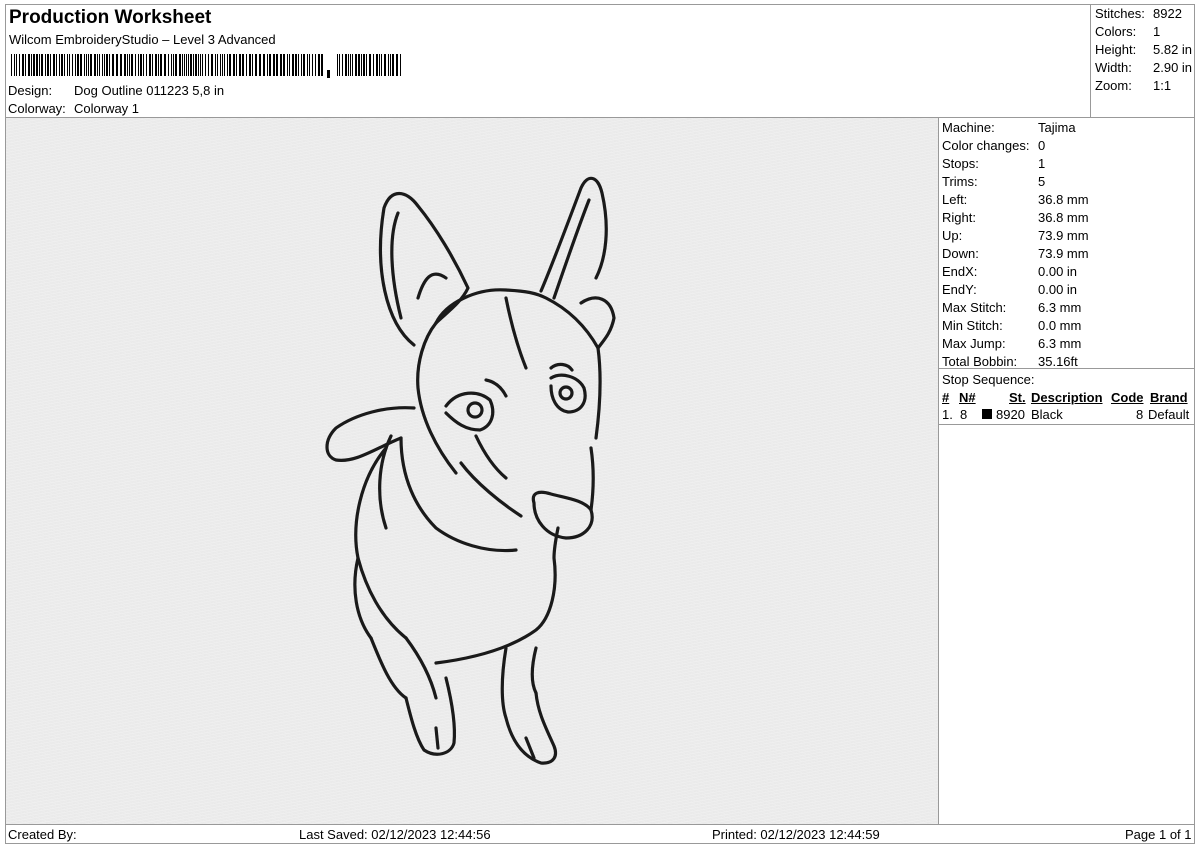 Image resolution: width=1200 pixels, height=848 pixels. What do you see at coordinates (1015, 199) in the screenshot?
I see `property-row: Left: 36.8 mm` at bounding box center [1015, 199].